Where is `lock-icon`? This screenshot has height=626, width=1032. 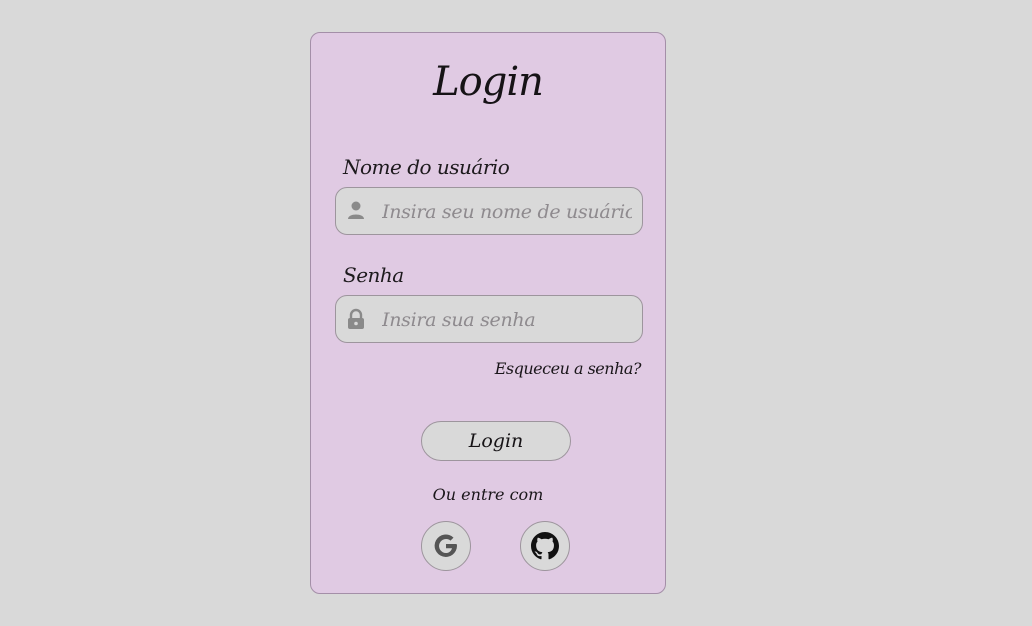 lock-icon is located at coordinates (356, 319).